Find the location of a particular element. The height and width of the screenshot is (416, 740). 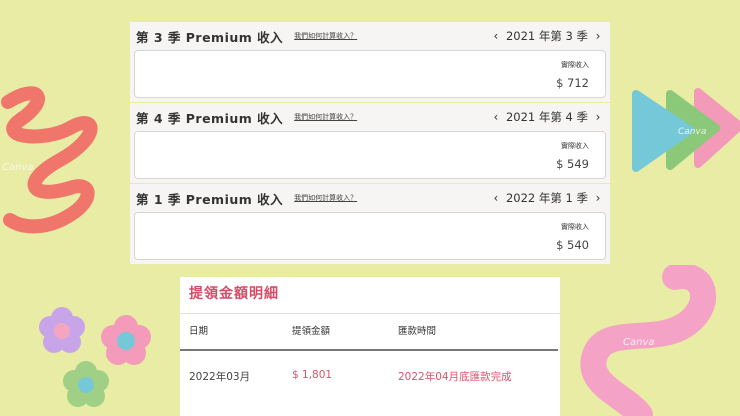

period-selector: ‹ 2021 年第 3 季 › is located at coordinates (547, 36).